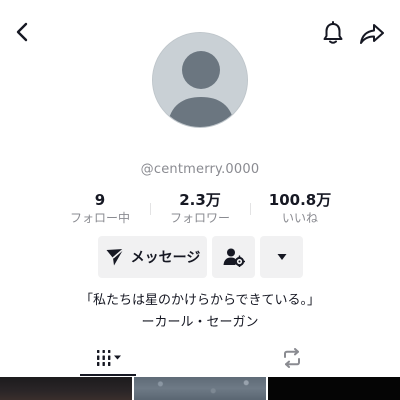  I want to click on likes-stat: 100.8万 いいね, so click(300, 208).